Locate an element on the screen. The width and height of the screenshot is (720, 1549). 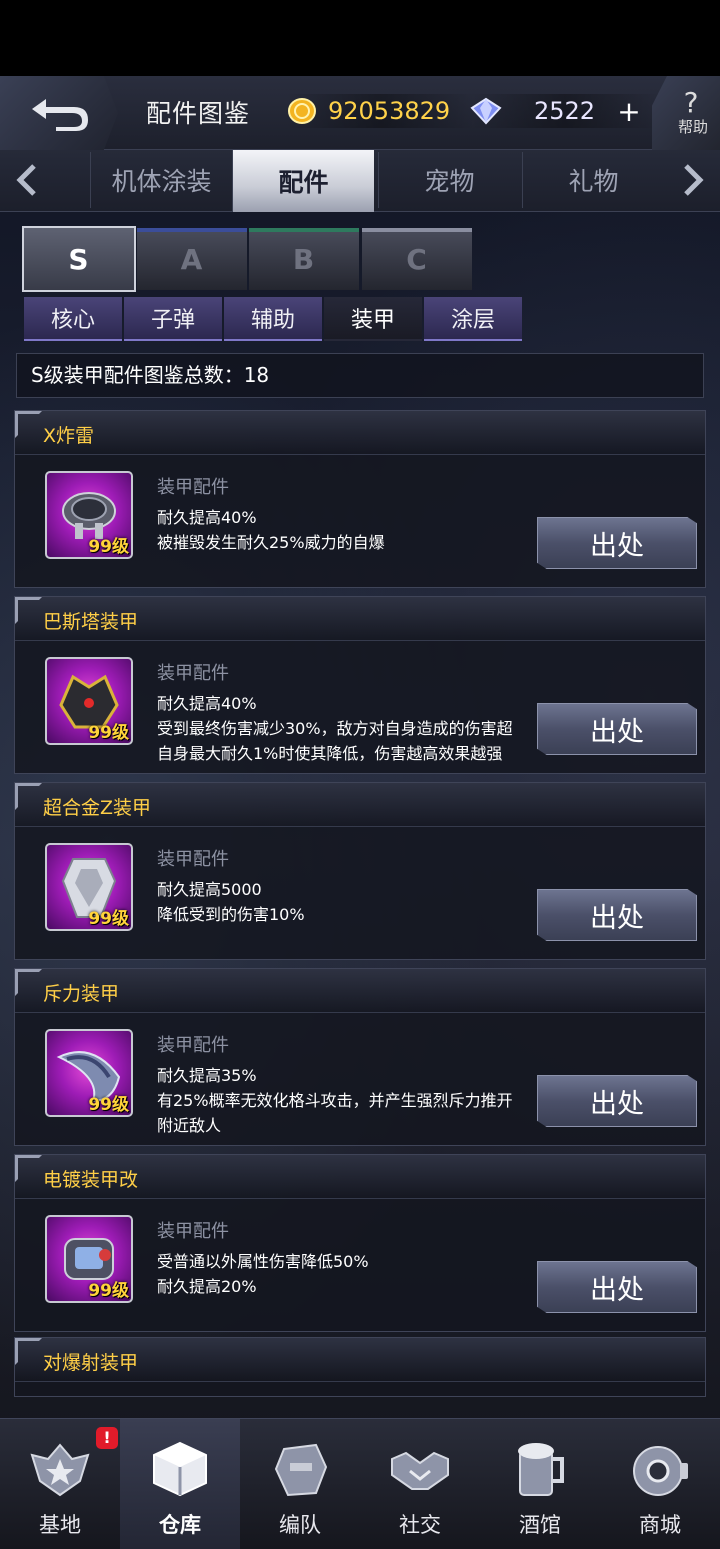
item-description: 耐久提高40% 被摧毁发生耐久25%威力的自爆 is located at coordinates (271, 530).